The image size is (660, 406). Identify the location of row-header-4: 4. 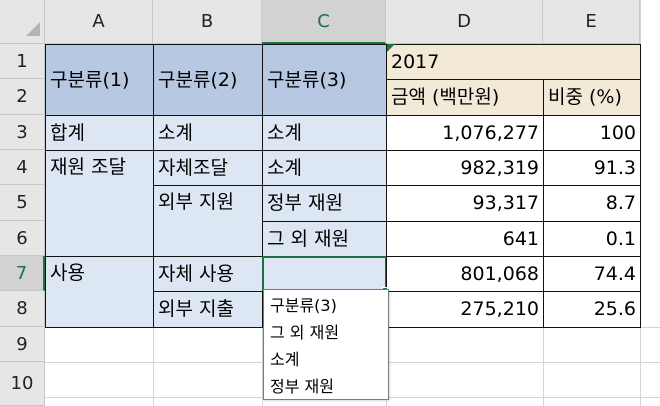
(22, 167).